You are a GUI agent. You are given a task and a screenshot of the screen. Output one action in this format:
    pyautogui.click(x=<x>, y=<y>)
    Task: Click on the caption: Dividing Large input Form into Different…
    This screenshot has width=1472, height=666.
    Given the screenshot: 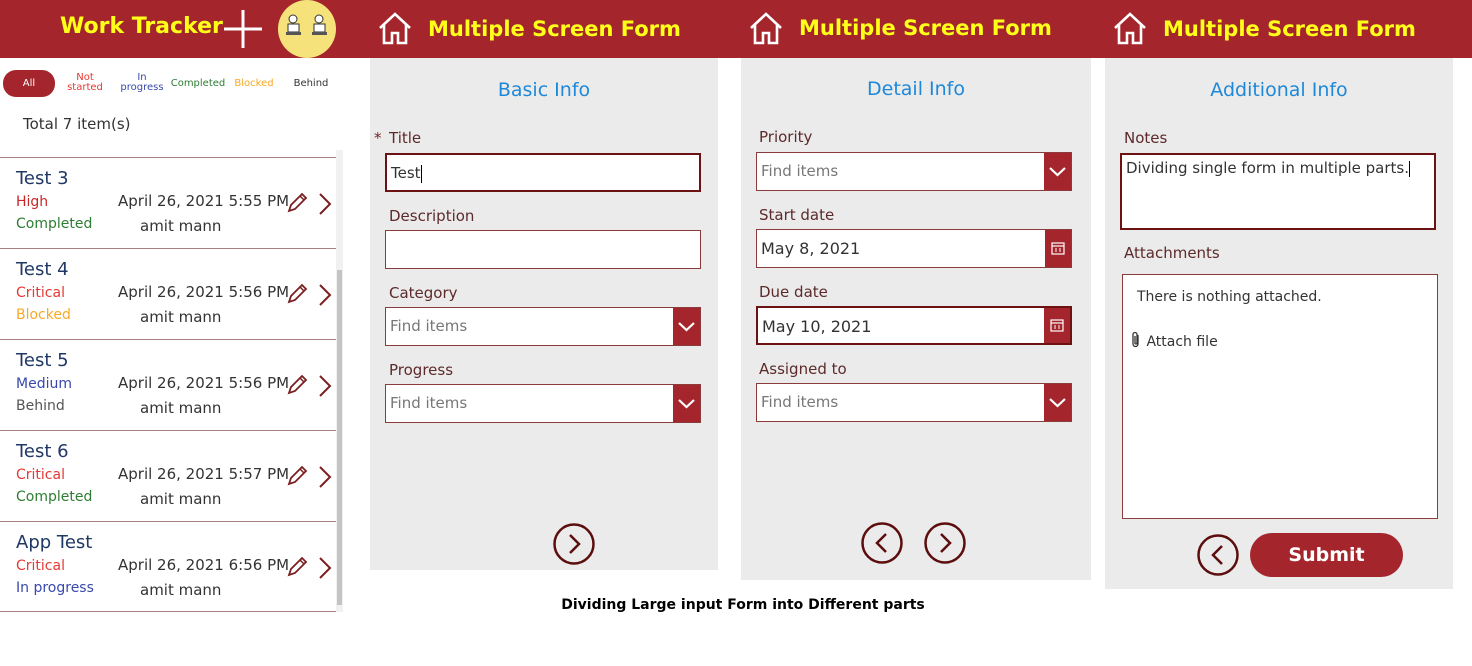 What is the action you would take?
    pyautogui.click(x=743, y=605)
    